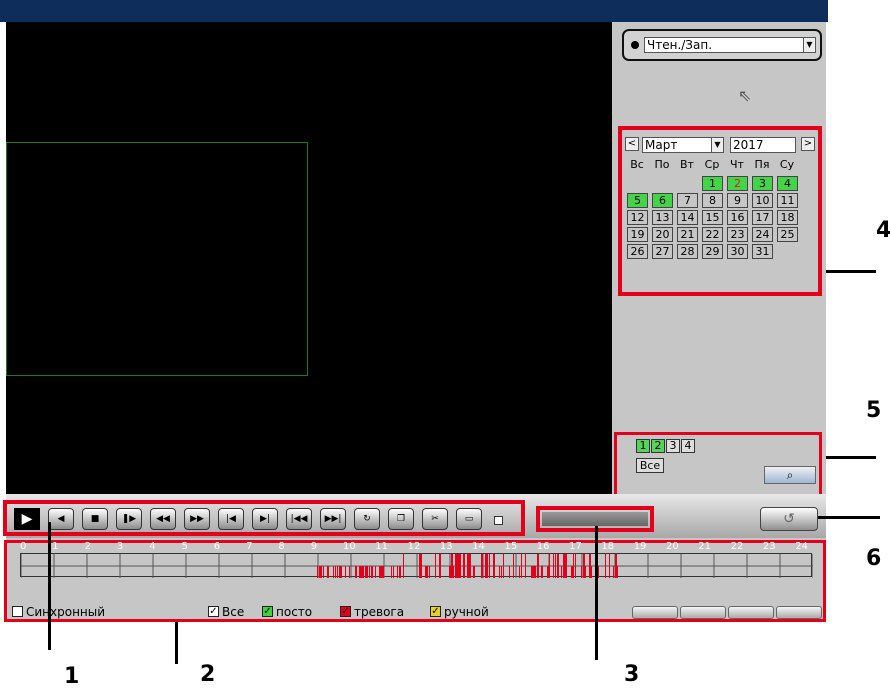 The image size is (890, 689). Describe the element at coordinates (787, 234) in the screenshot. I see `calendar-day: 25` at that location.